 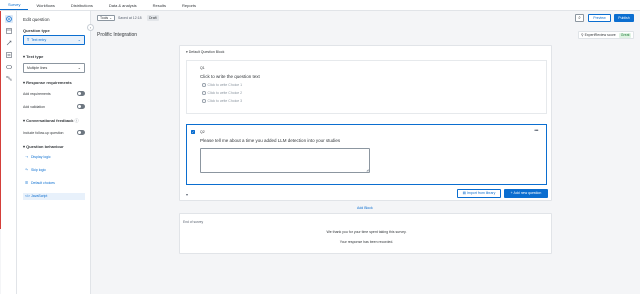 I want to click on expert-review-label: ExpertReview score, so click(x=600, y=35).